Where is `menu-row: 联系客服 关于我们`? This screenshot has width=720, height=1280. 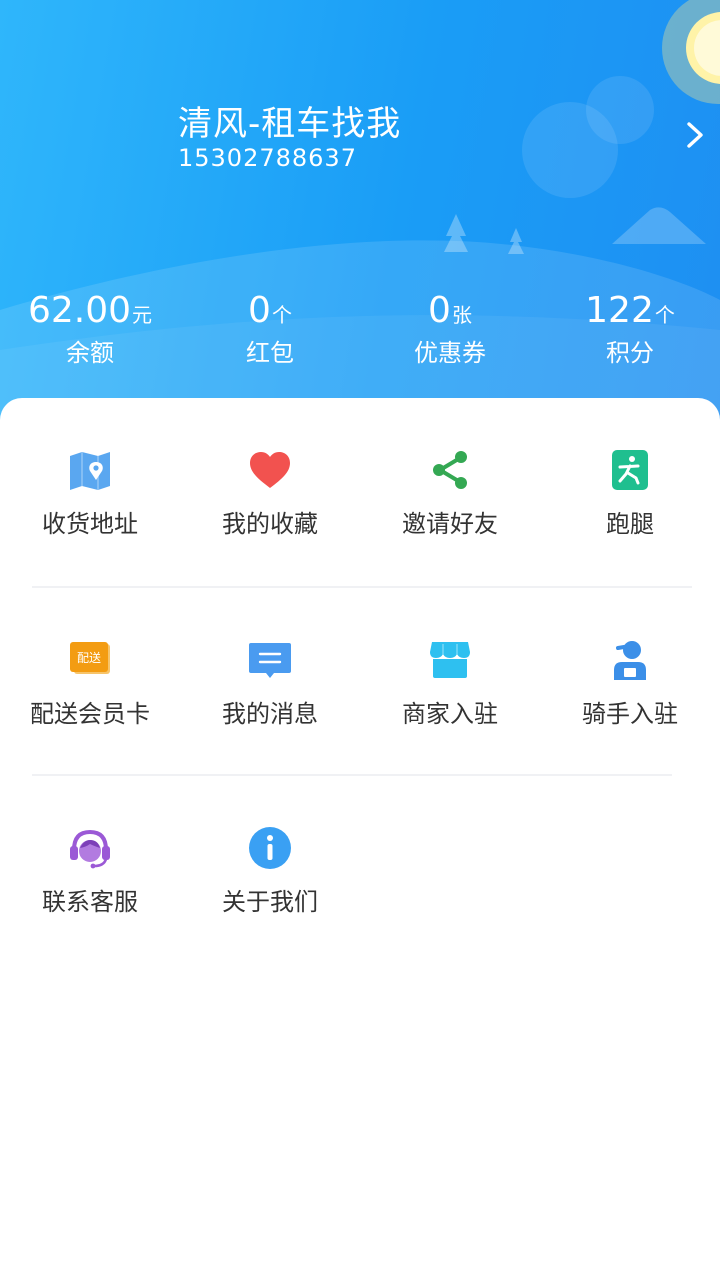
menu-row: 联系客服 关于我们 is located at coordinates (360, 881).